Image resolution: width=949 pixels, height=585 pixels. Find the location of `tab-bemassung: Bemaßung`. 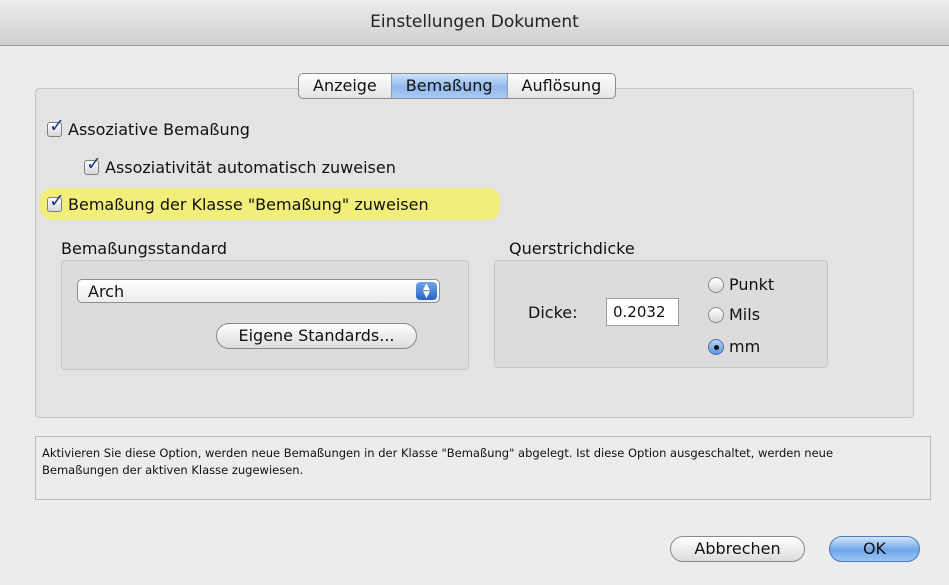

tab-bemassung: Bemaßung is located at coordinates (449, 86).